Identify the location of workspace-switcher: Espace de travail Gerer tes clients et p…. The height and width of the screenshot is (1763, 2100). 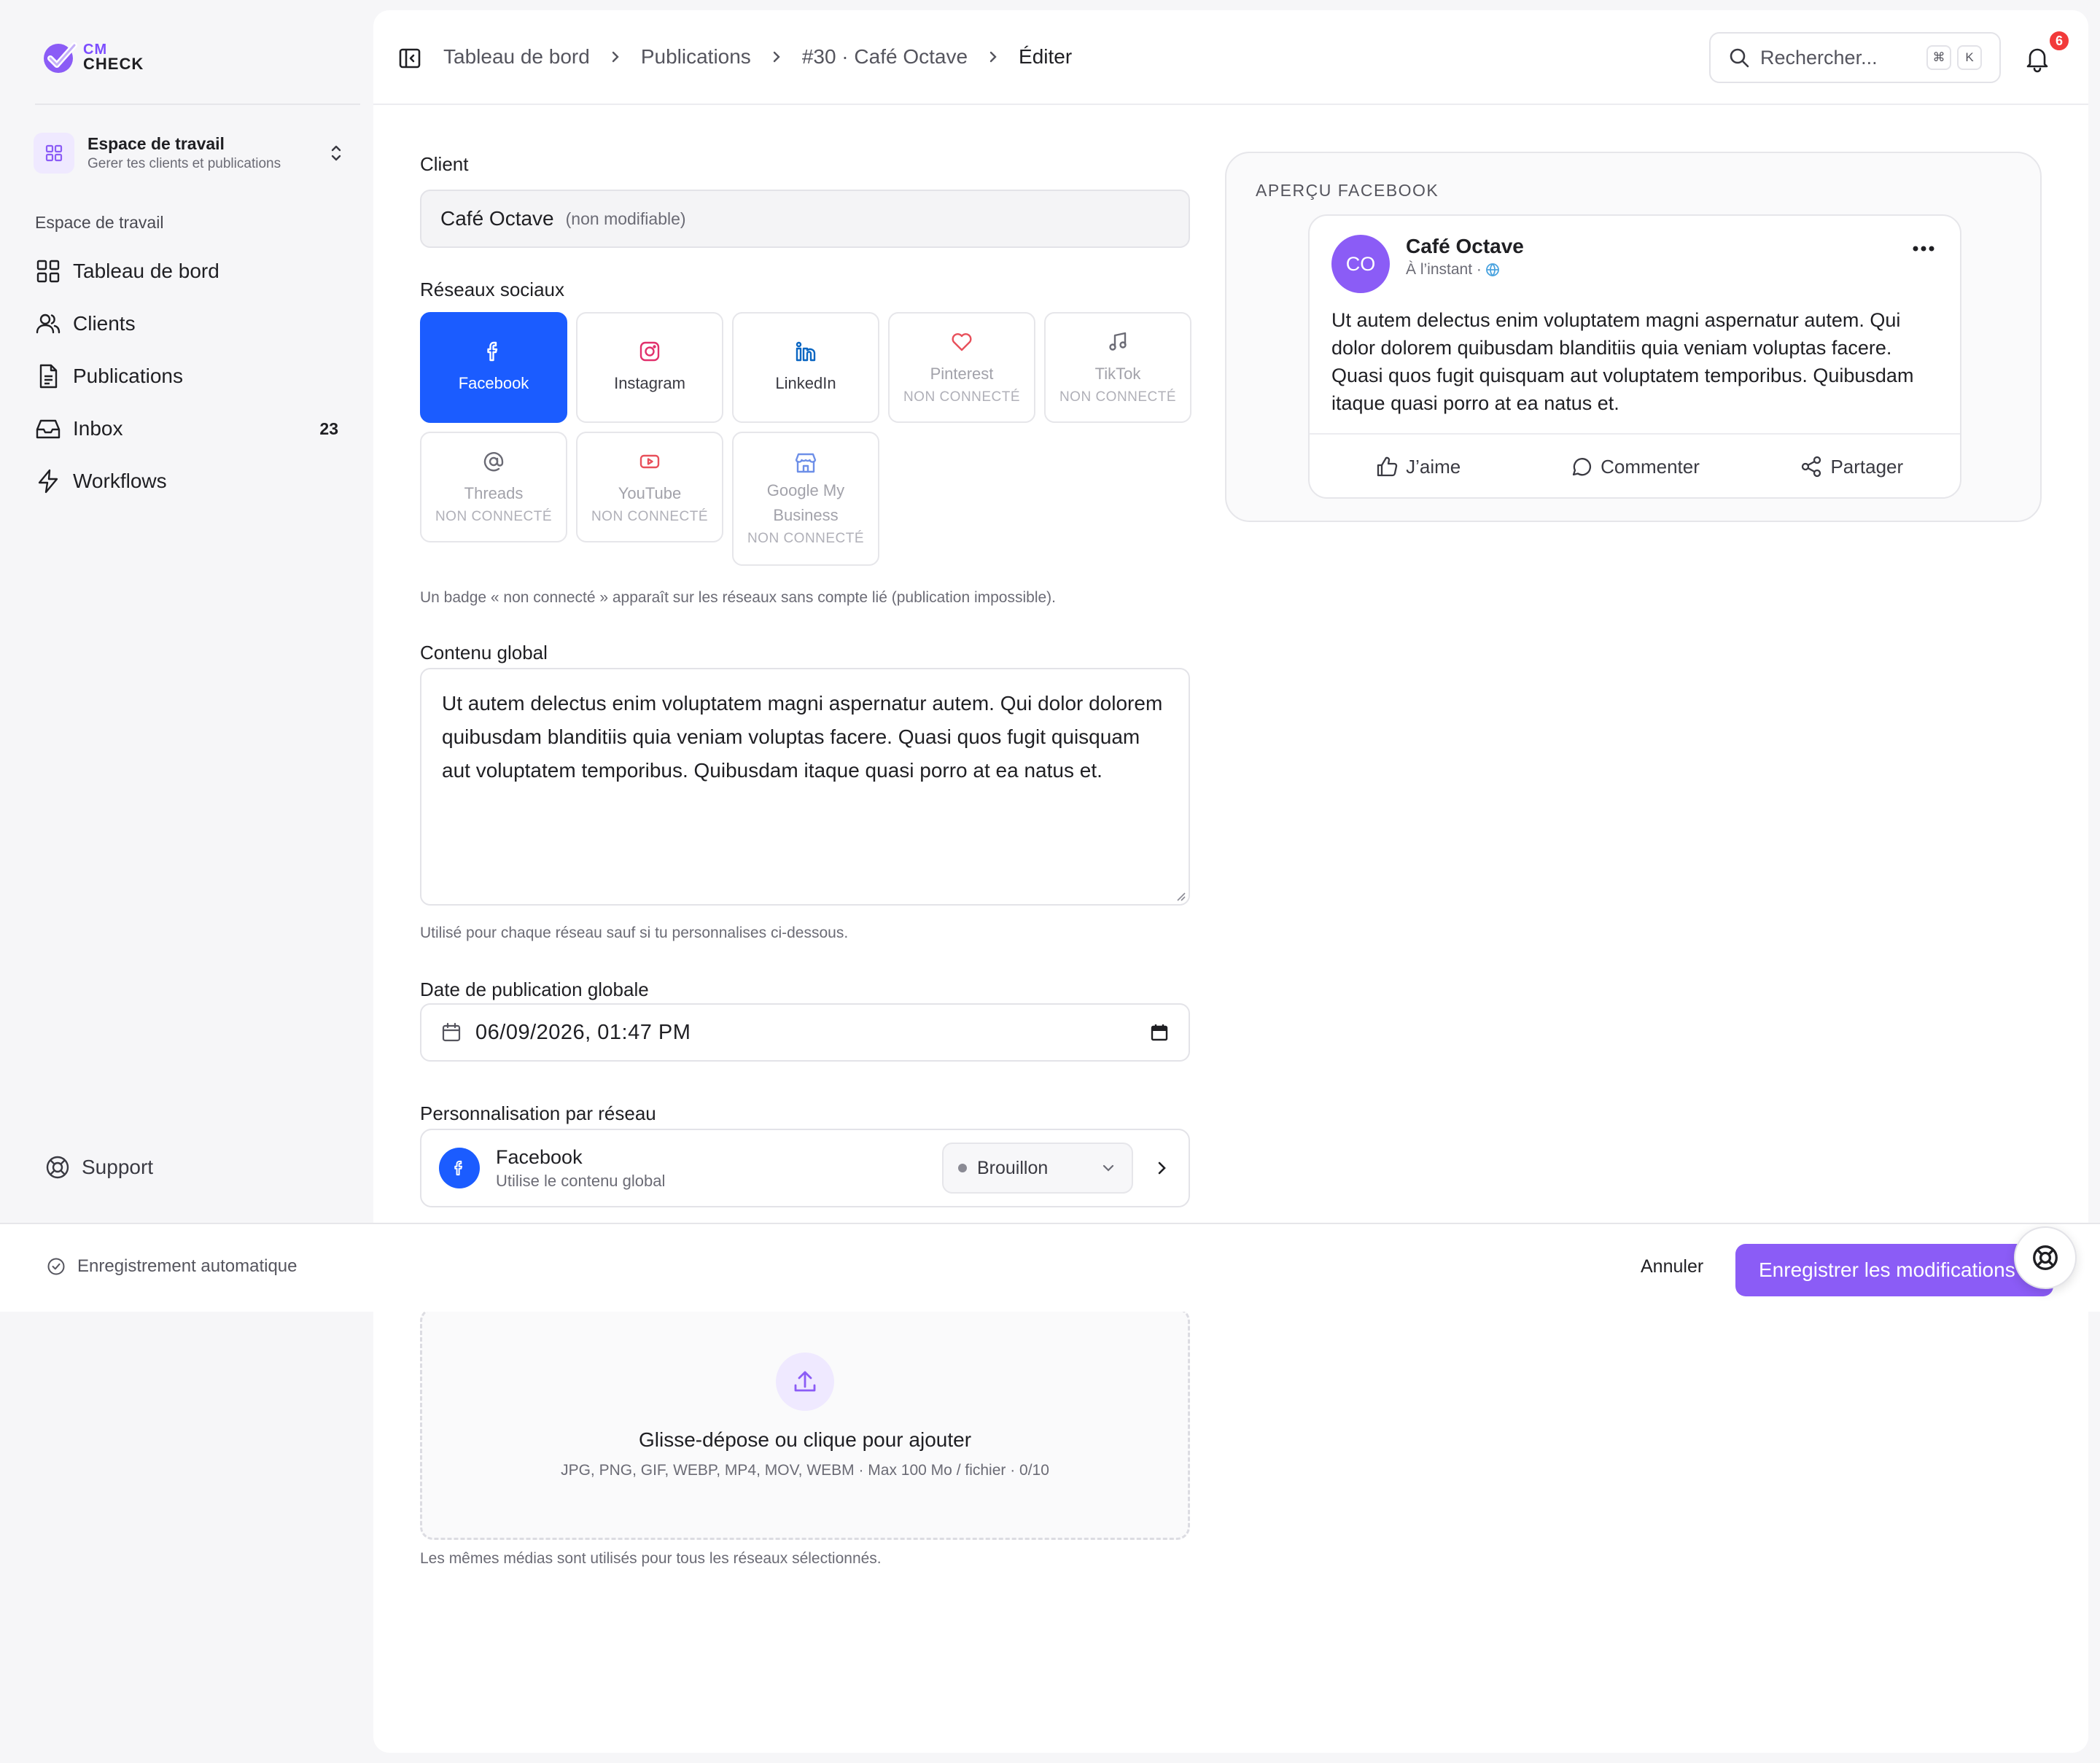
(190, 153).